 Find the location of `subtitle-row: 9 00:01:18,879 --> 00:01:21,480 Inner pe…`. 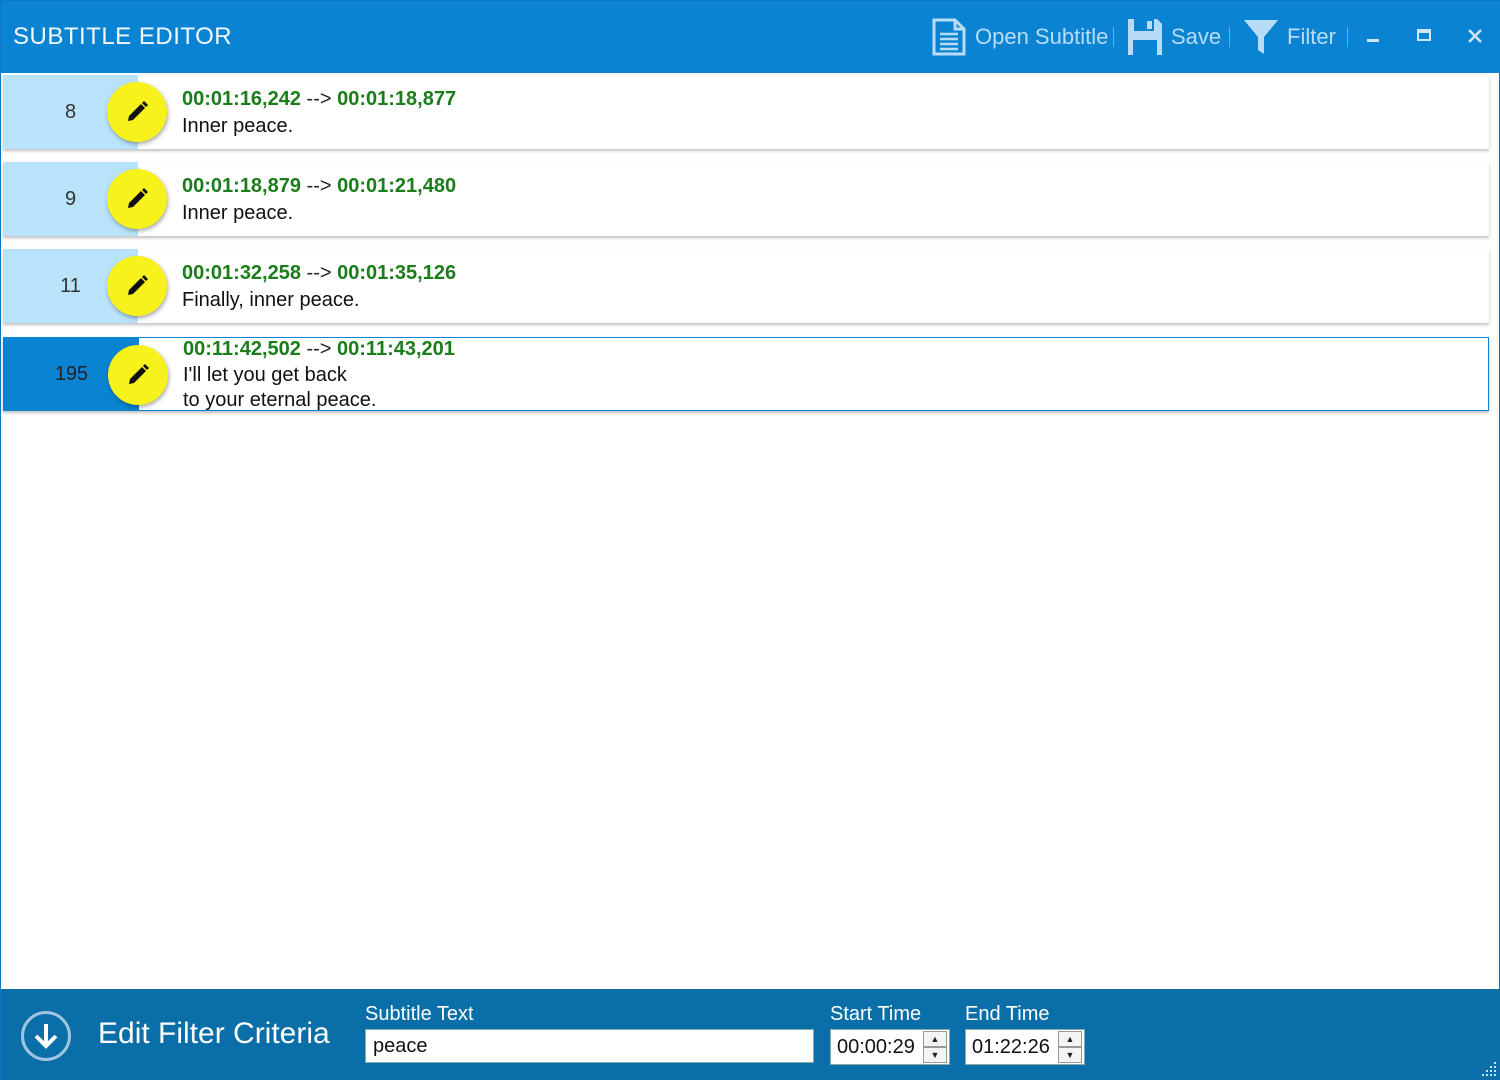

subtitle-row: 9 00:01:18,879 --> 00:01:21,480 Inner pe… is located at coordinates (746, 199).